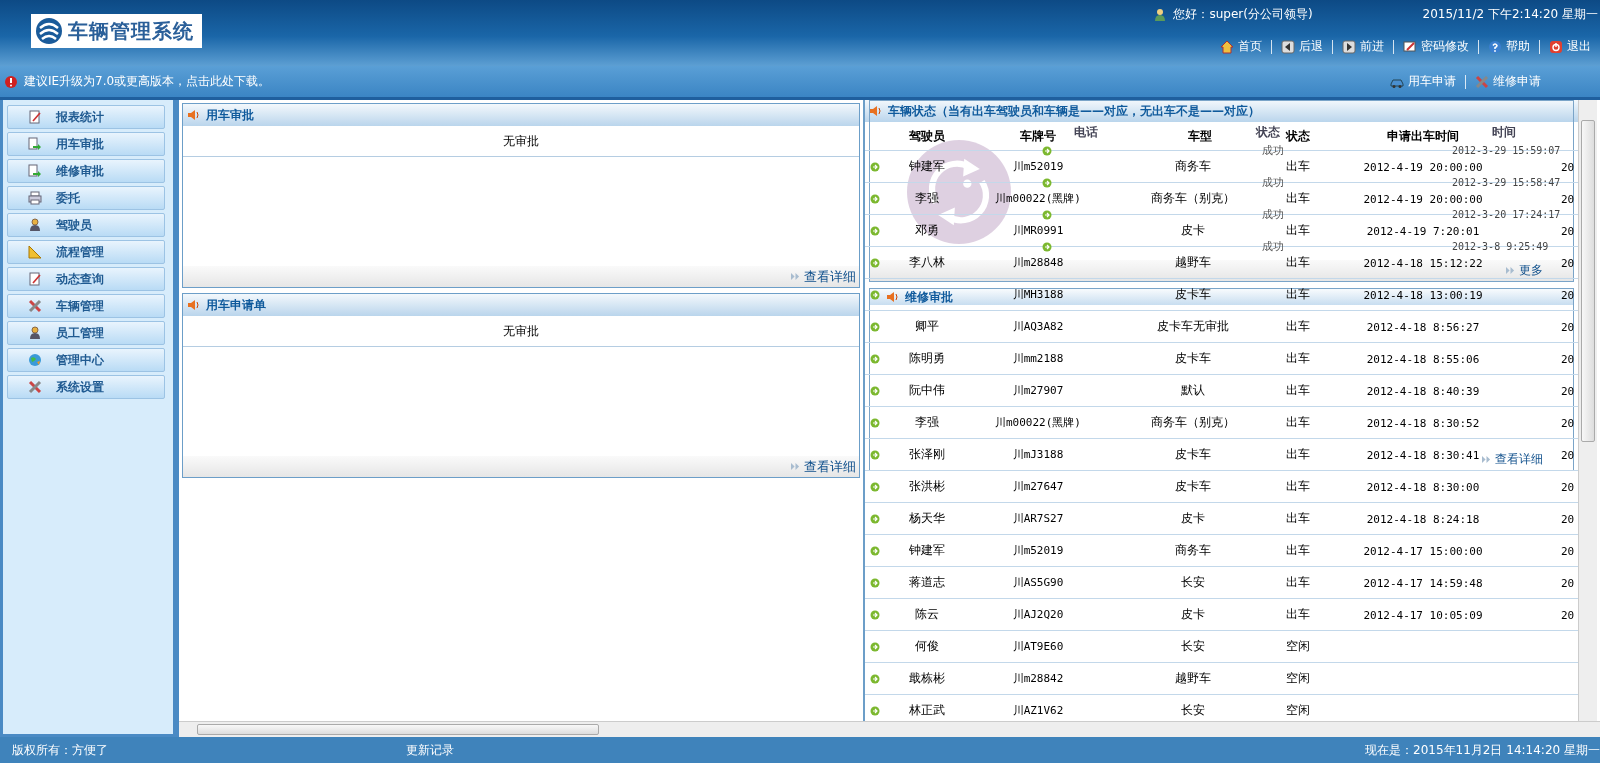  I want to click on changelog-link: 更新记录, so click(430, 750).